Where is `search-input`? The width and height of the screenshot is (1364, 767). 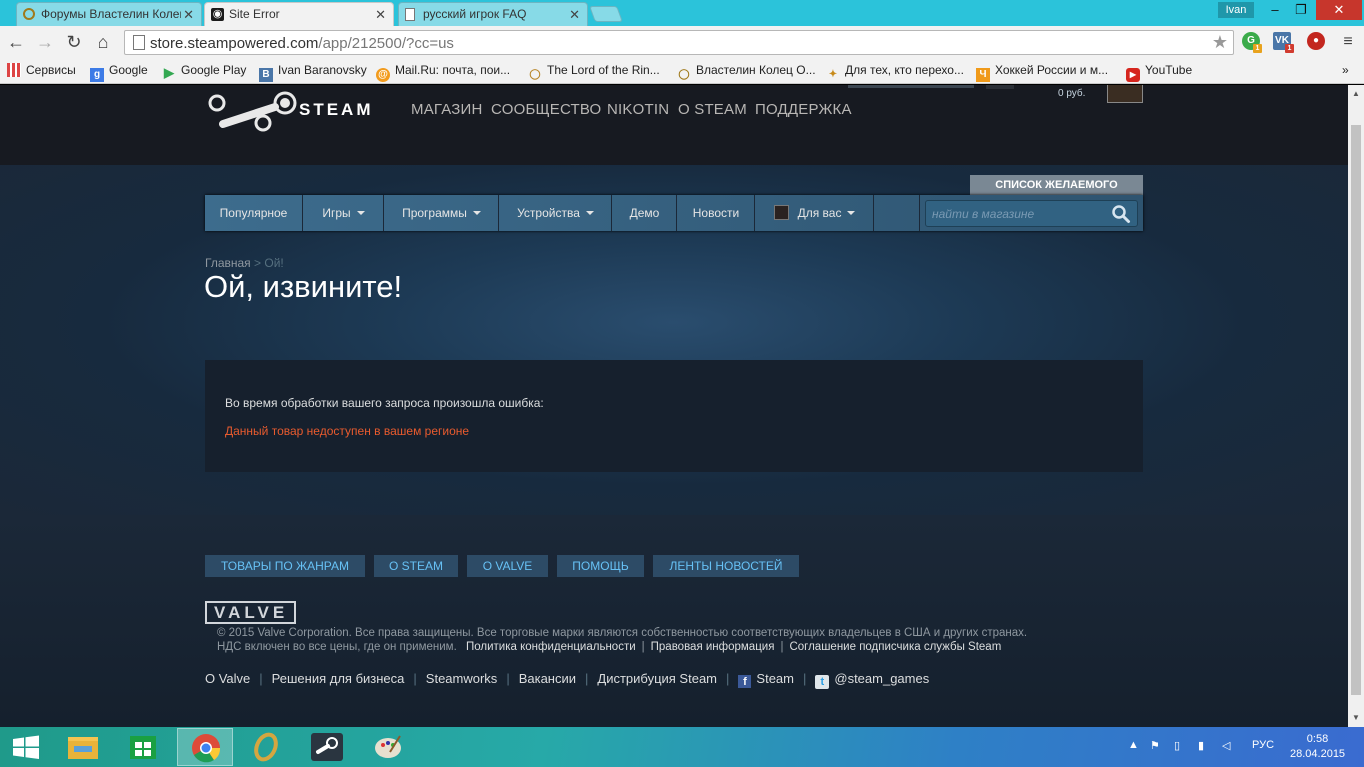
search-input is located at coordinates (1018, 213).